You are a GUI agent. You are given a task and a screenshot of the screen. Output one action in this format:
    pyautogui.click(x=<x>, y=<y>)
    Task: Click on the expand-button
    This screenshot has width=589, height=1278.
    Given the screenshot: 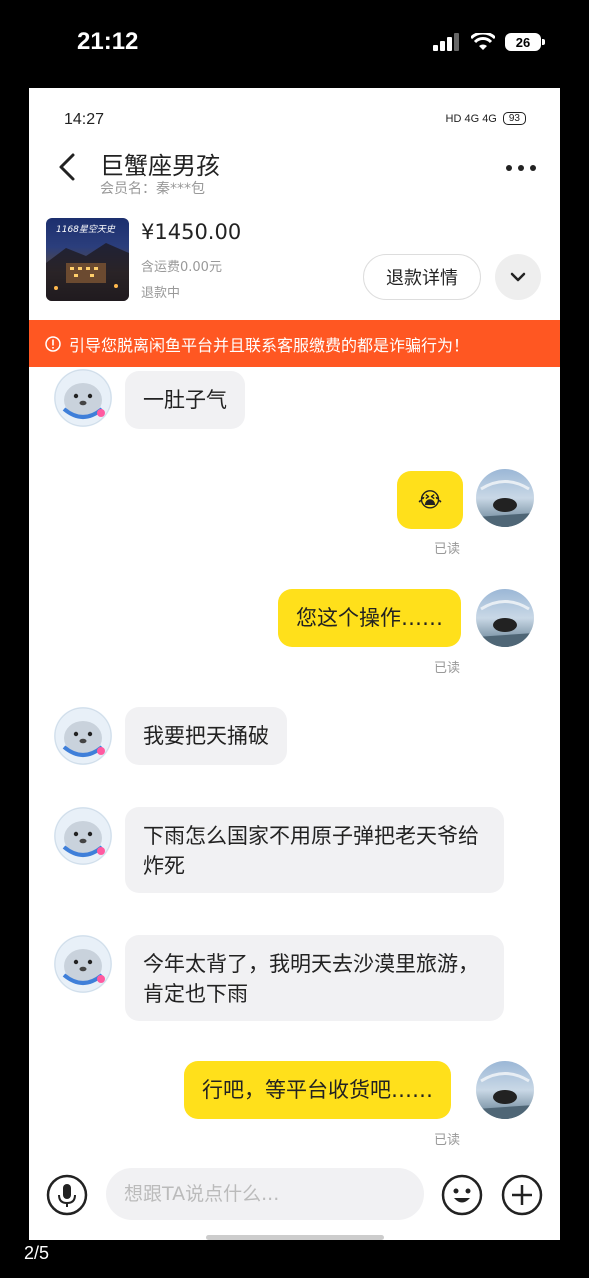 What is the action you would take?
    pyautogui.click(x=518, y=277)
    